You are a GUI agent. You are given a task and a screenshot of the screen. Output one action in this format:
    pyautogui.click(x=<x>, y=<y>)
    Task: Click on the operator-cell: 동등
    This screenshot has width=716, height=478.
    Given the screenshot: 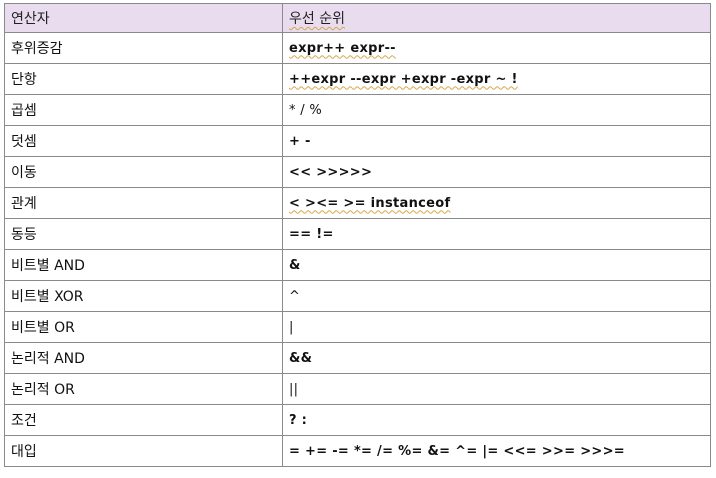 What is the action you would take?
    pyautogui.click(x=143, y=234)
    